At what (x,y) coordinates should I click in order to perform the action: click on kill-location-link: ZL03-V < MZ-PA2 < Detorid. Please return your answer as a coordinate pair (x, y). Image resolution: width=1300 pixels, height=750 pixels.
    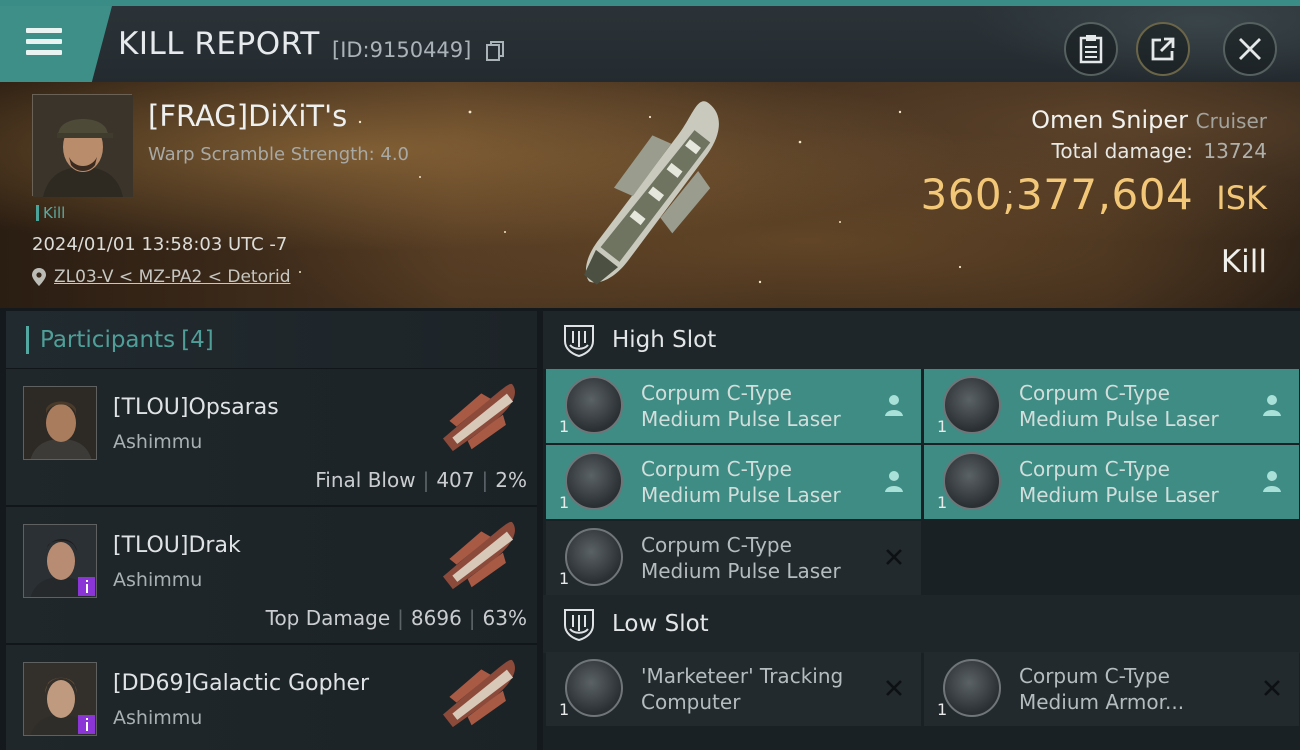
    Looking at the image, I should click on (172, 277).